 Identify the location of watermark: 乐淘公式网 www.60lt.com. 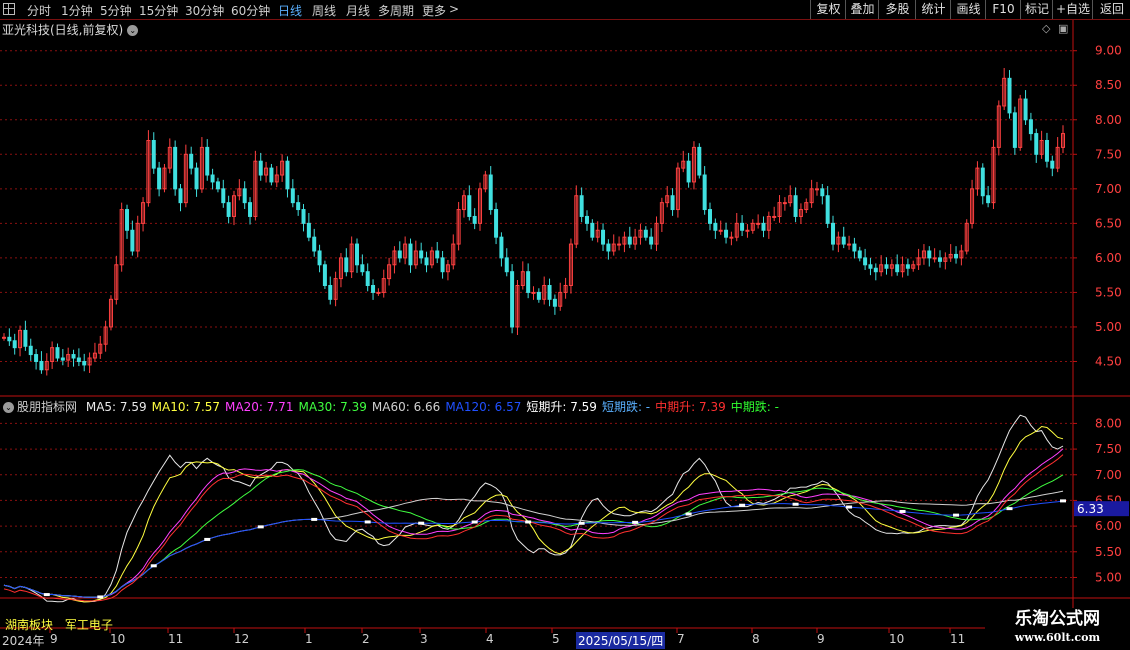
(1057, 629).